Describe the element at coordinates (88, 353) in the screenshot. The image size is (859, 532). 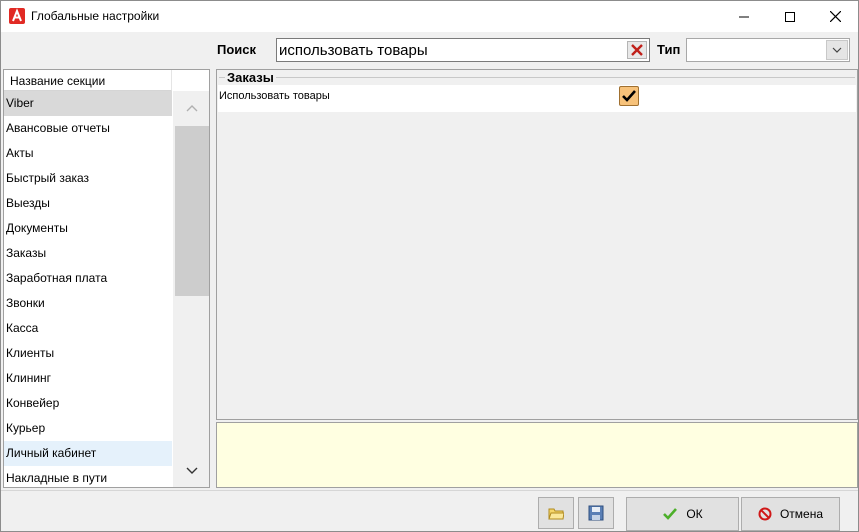
I see `section-list-item: Клиенты` at that location.